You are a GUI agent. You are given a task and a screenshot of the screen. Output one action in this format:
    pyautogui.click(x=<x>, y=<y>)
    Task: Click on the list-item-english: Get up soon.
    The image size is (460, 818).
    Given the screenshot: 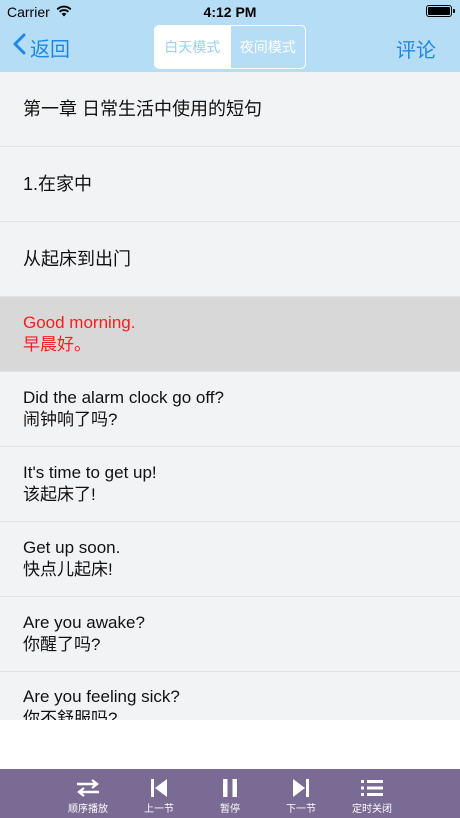 What is the action you would take?
    pyautogui.click(x=72, y=547)
    